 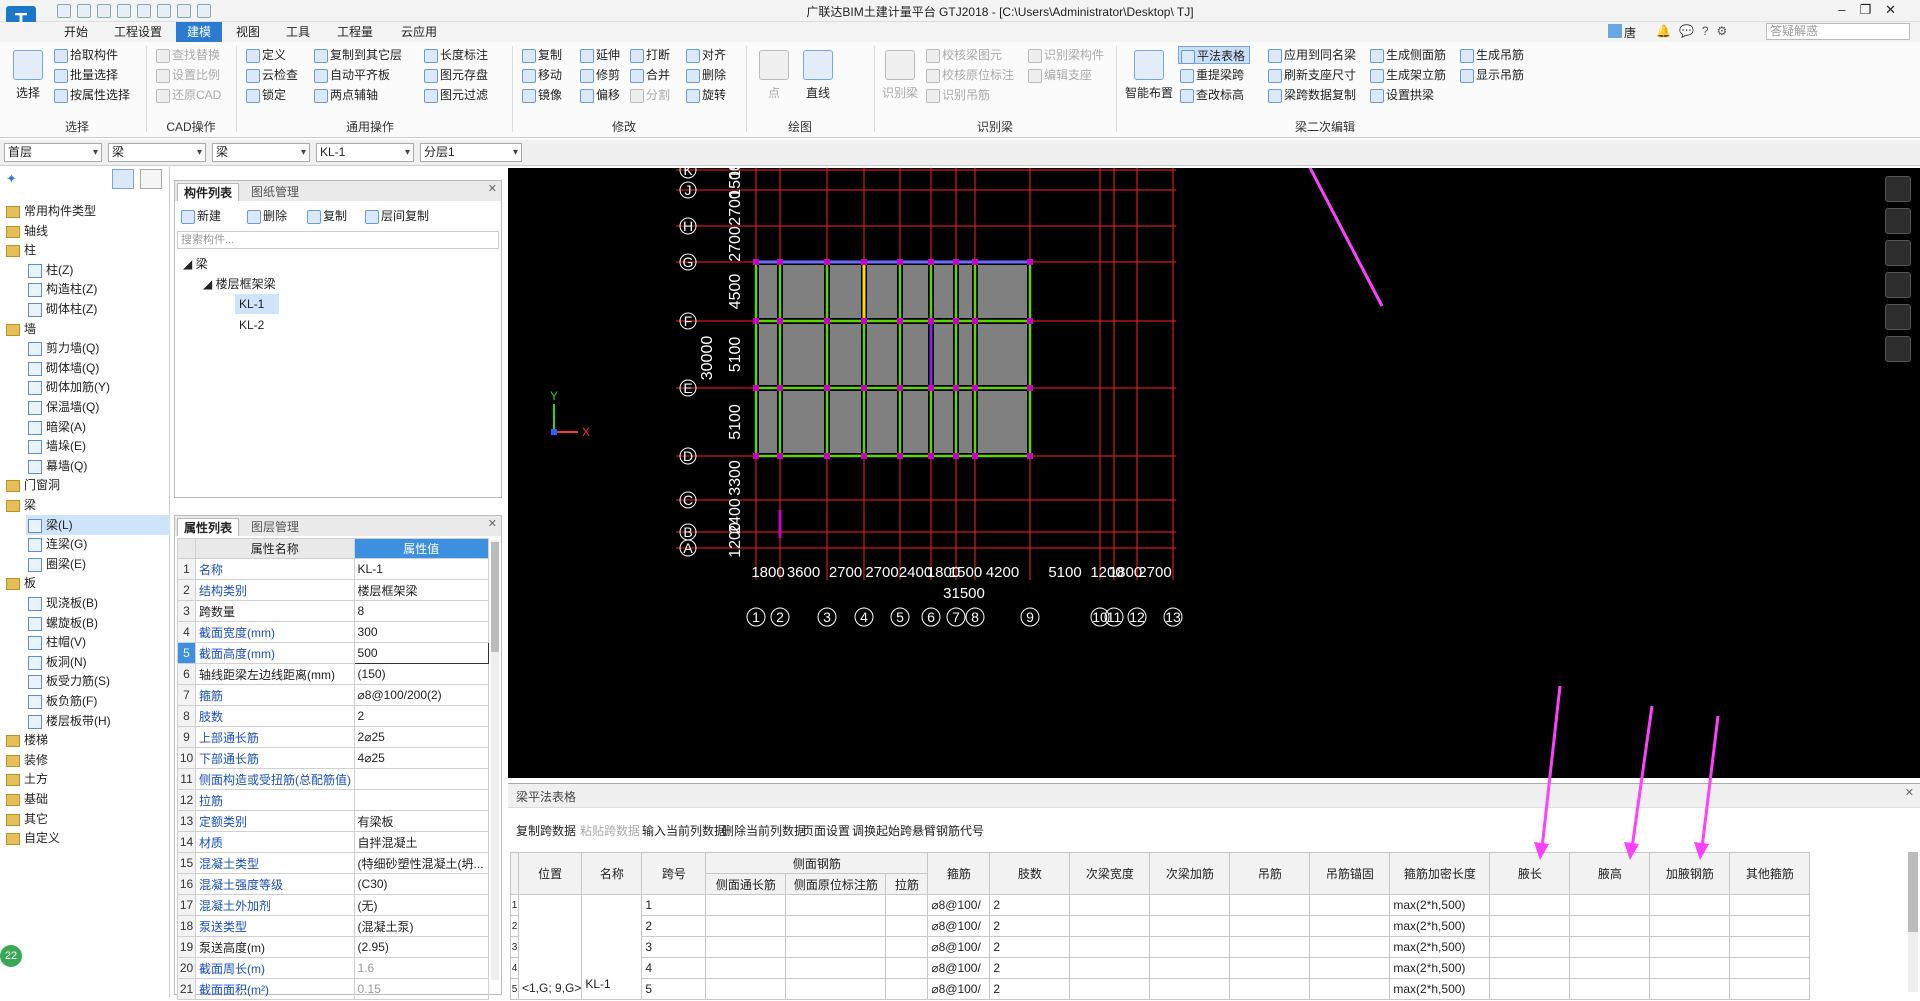 What do you see at coordinates (1030, 926) in the screenshot?
I see `legs: 2` at bounding box center [1030, 926].